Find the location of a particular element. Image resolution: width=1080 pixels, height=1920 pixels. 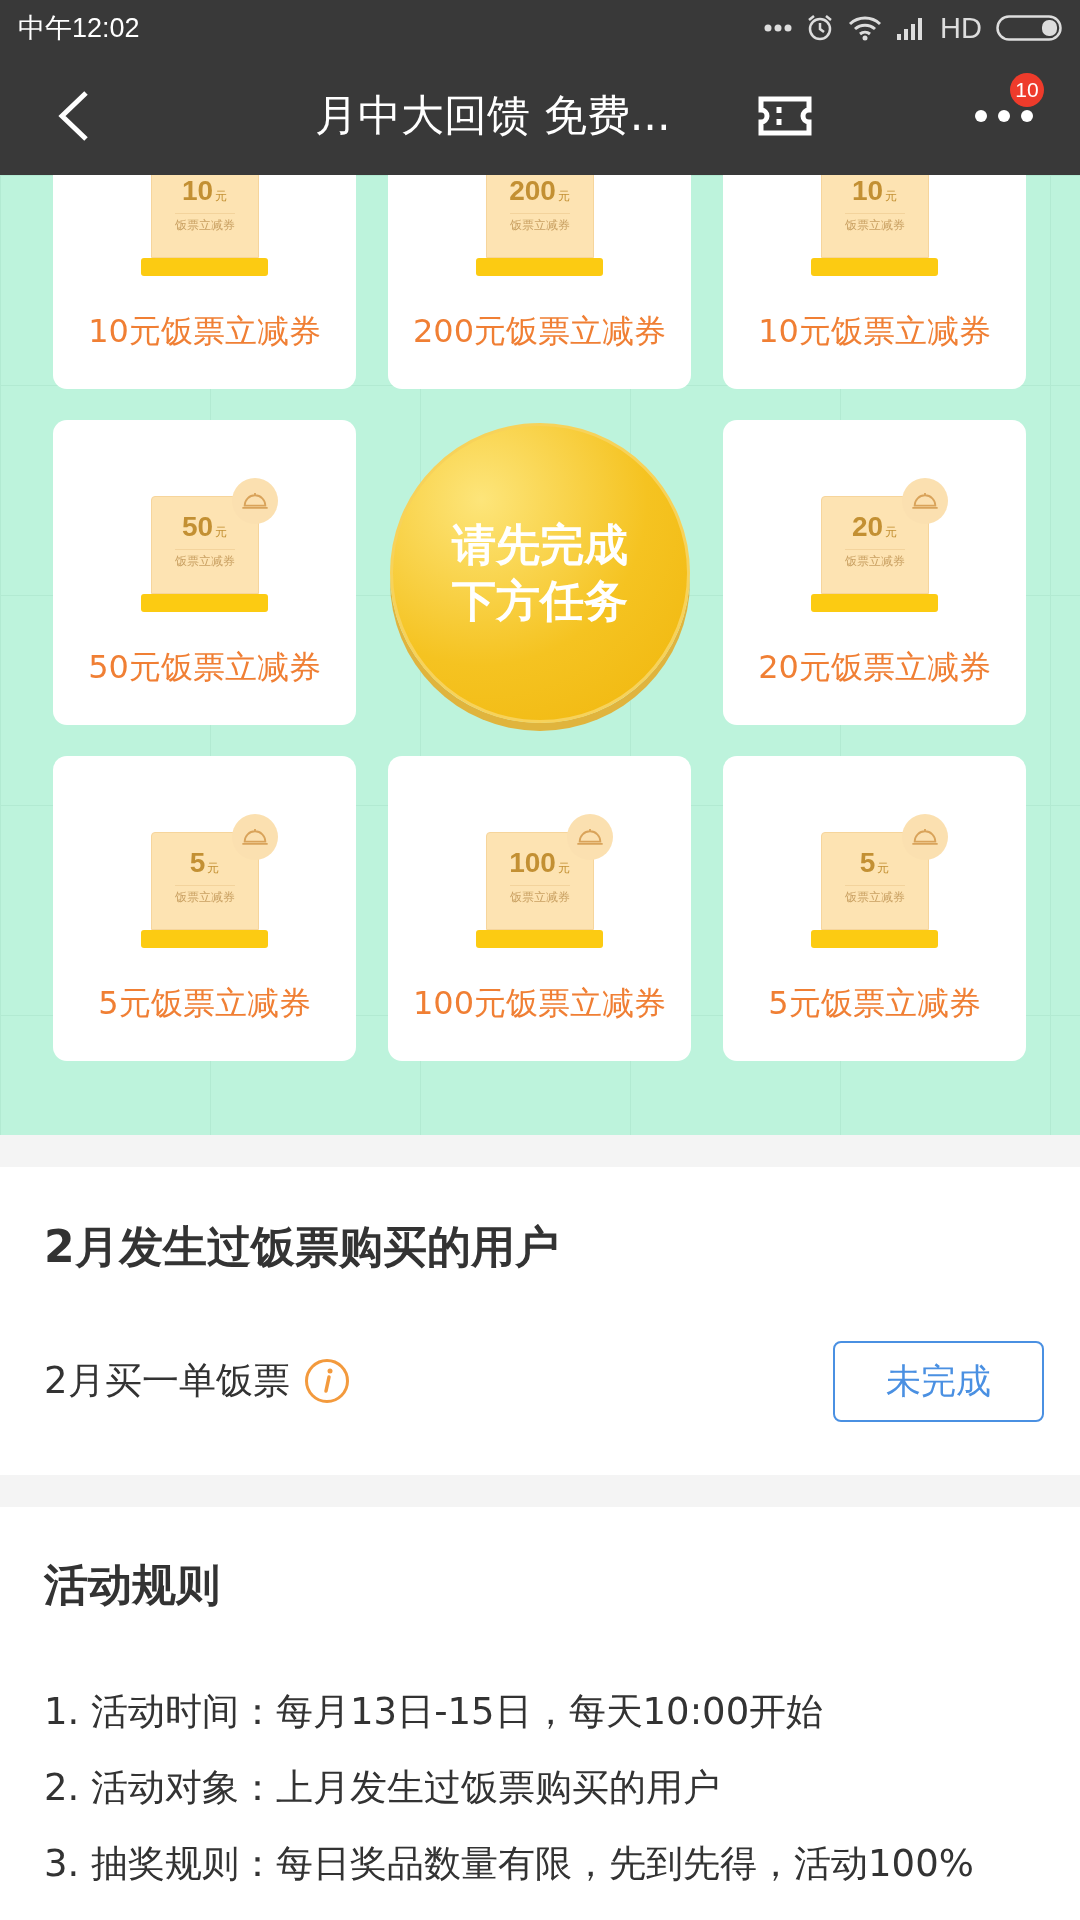

prize-label: 20元饭票立减券 is located at coordinates (874, 667).